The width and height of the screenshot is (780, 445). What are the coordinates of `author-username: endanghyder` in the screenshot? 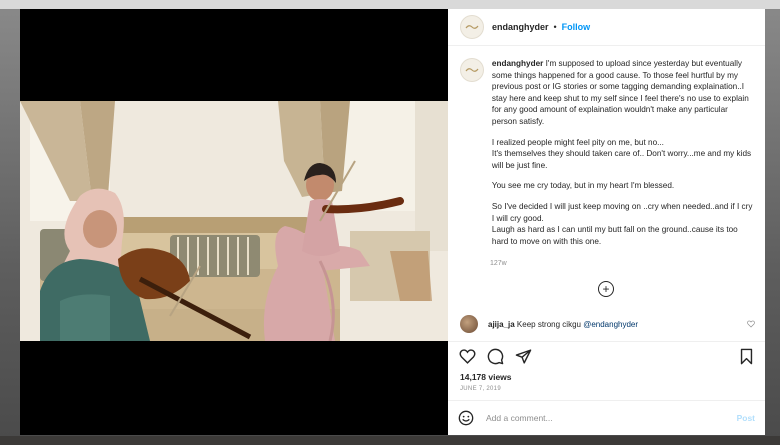 It's located at (520, 27).